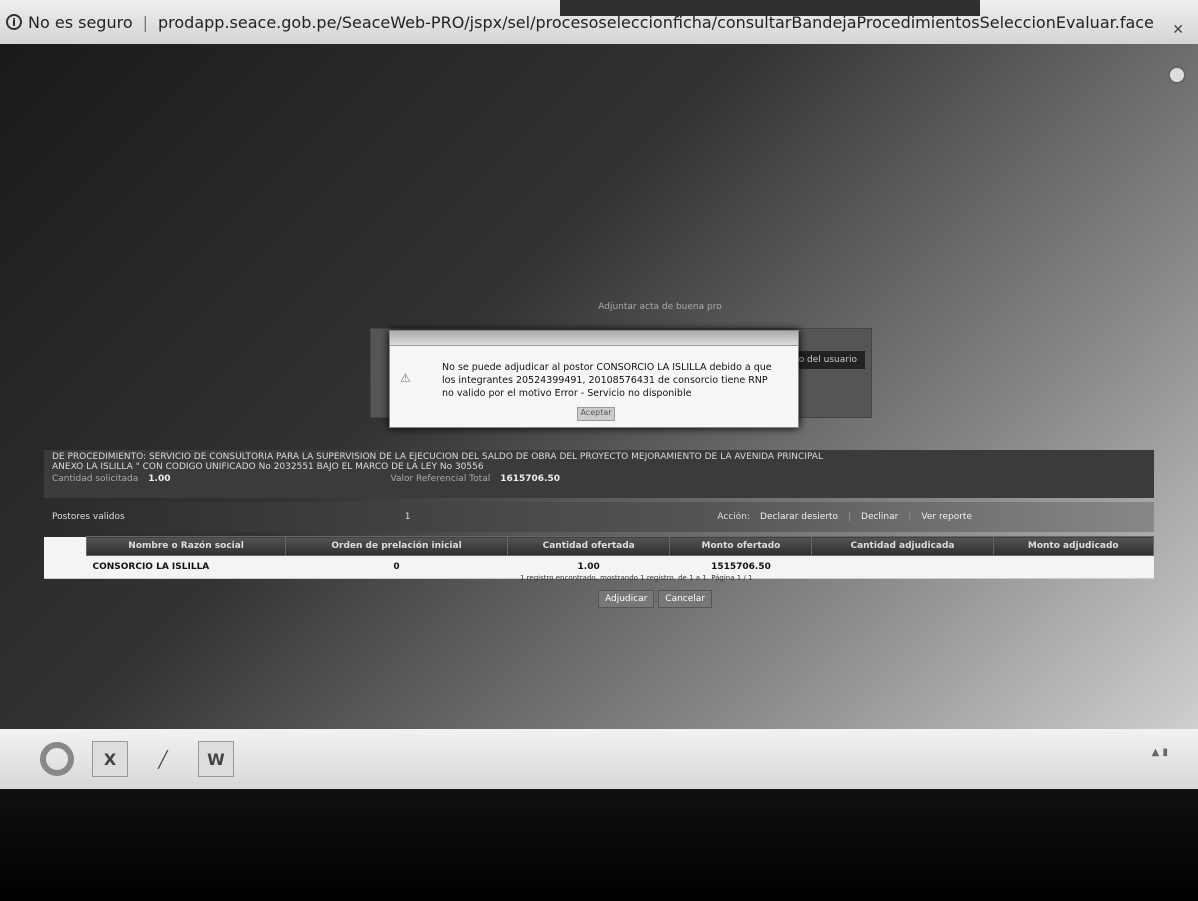 This screenshot has width=1198, height=901. Describe the element at coordinates (216, 759) in the screenshot. I see `word-icon: W` at that location.